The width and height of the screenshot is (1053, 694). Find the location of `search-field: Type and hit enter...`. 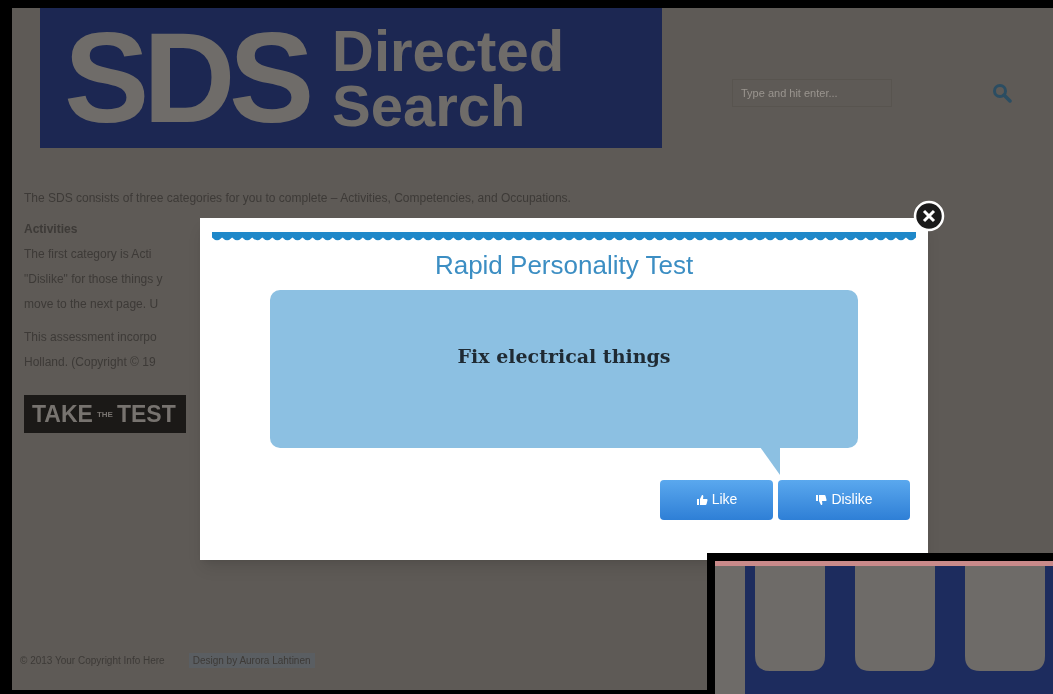

search-field: Type and hit enter... is located at coordinates (812, 93).